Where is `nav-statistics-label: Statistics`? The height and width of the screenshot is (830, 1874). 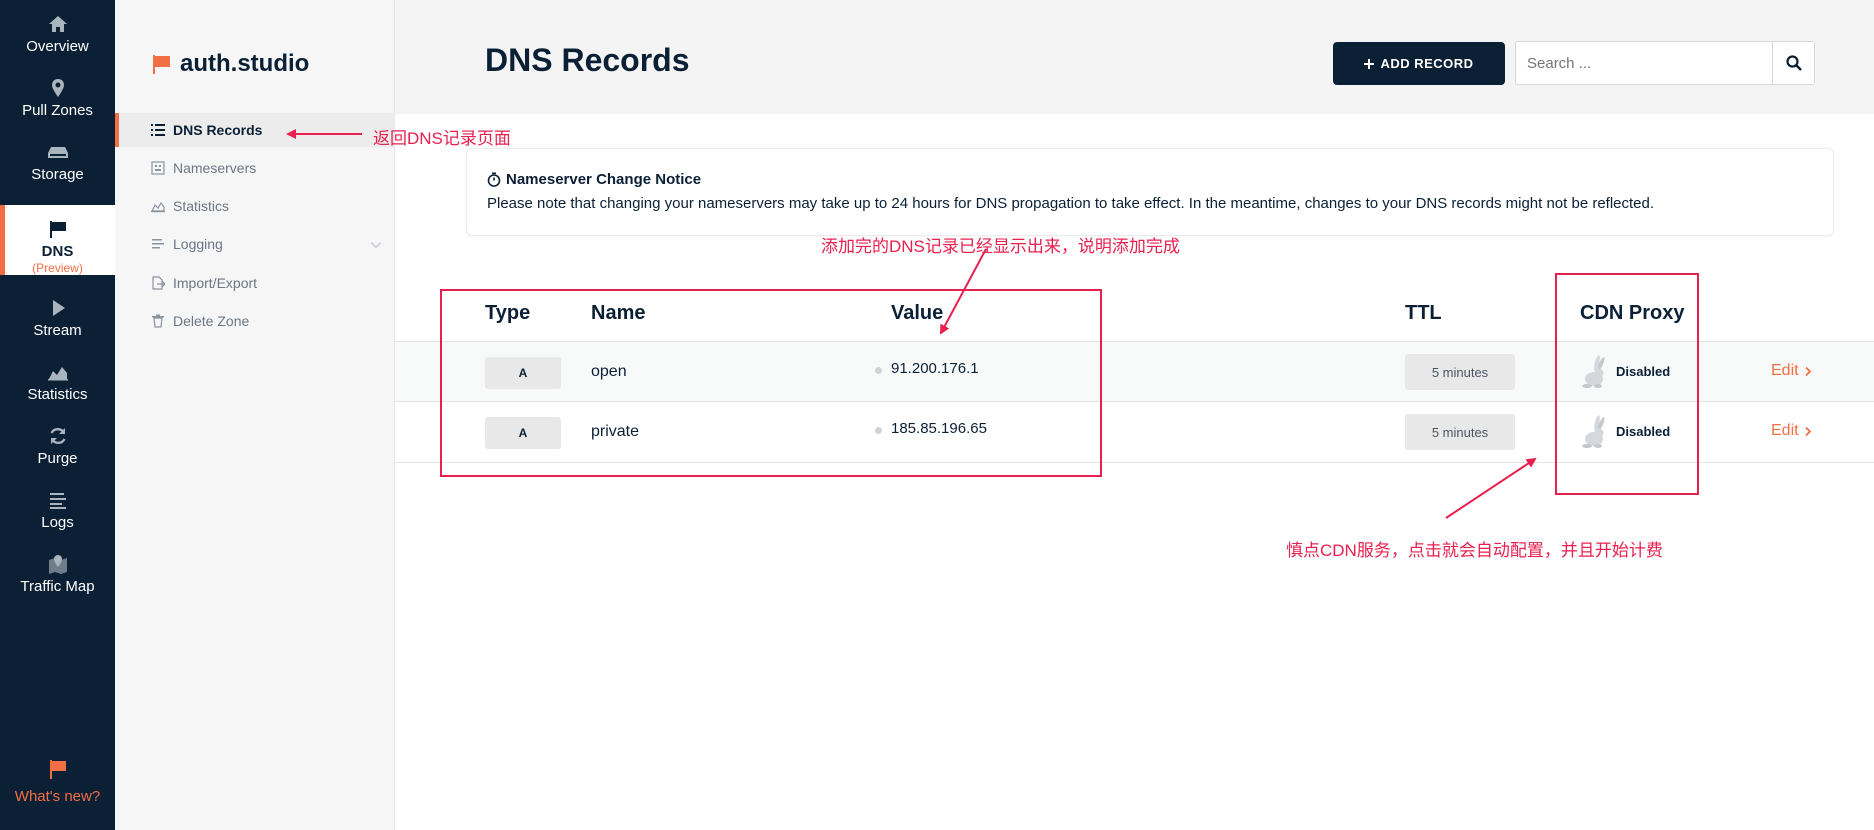 nav-statistics-label: Statistics is located at coordinates (57, 394).